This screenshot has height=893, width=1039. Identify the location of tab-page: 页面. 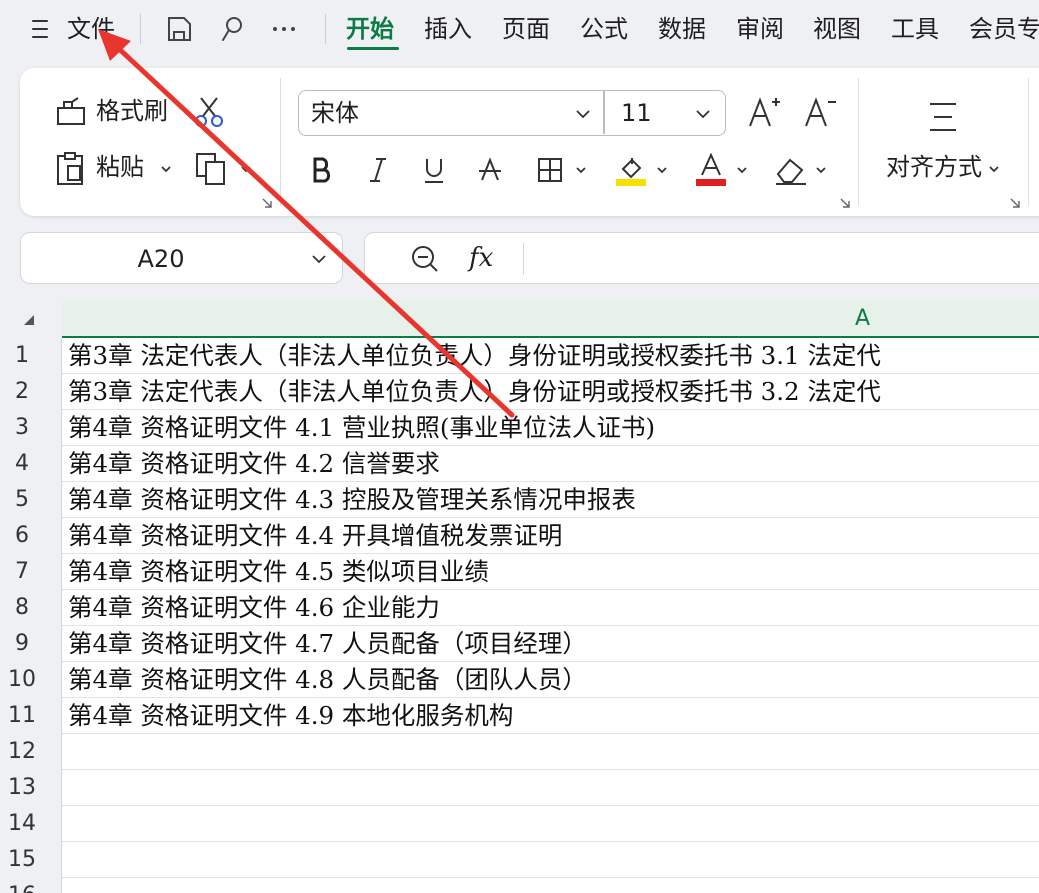
(526, 29).